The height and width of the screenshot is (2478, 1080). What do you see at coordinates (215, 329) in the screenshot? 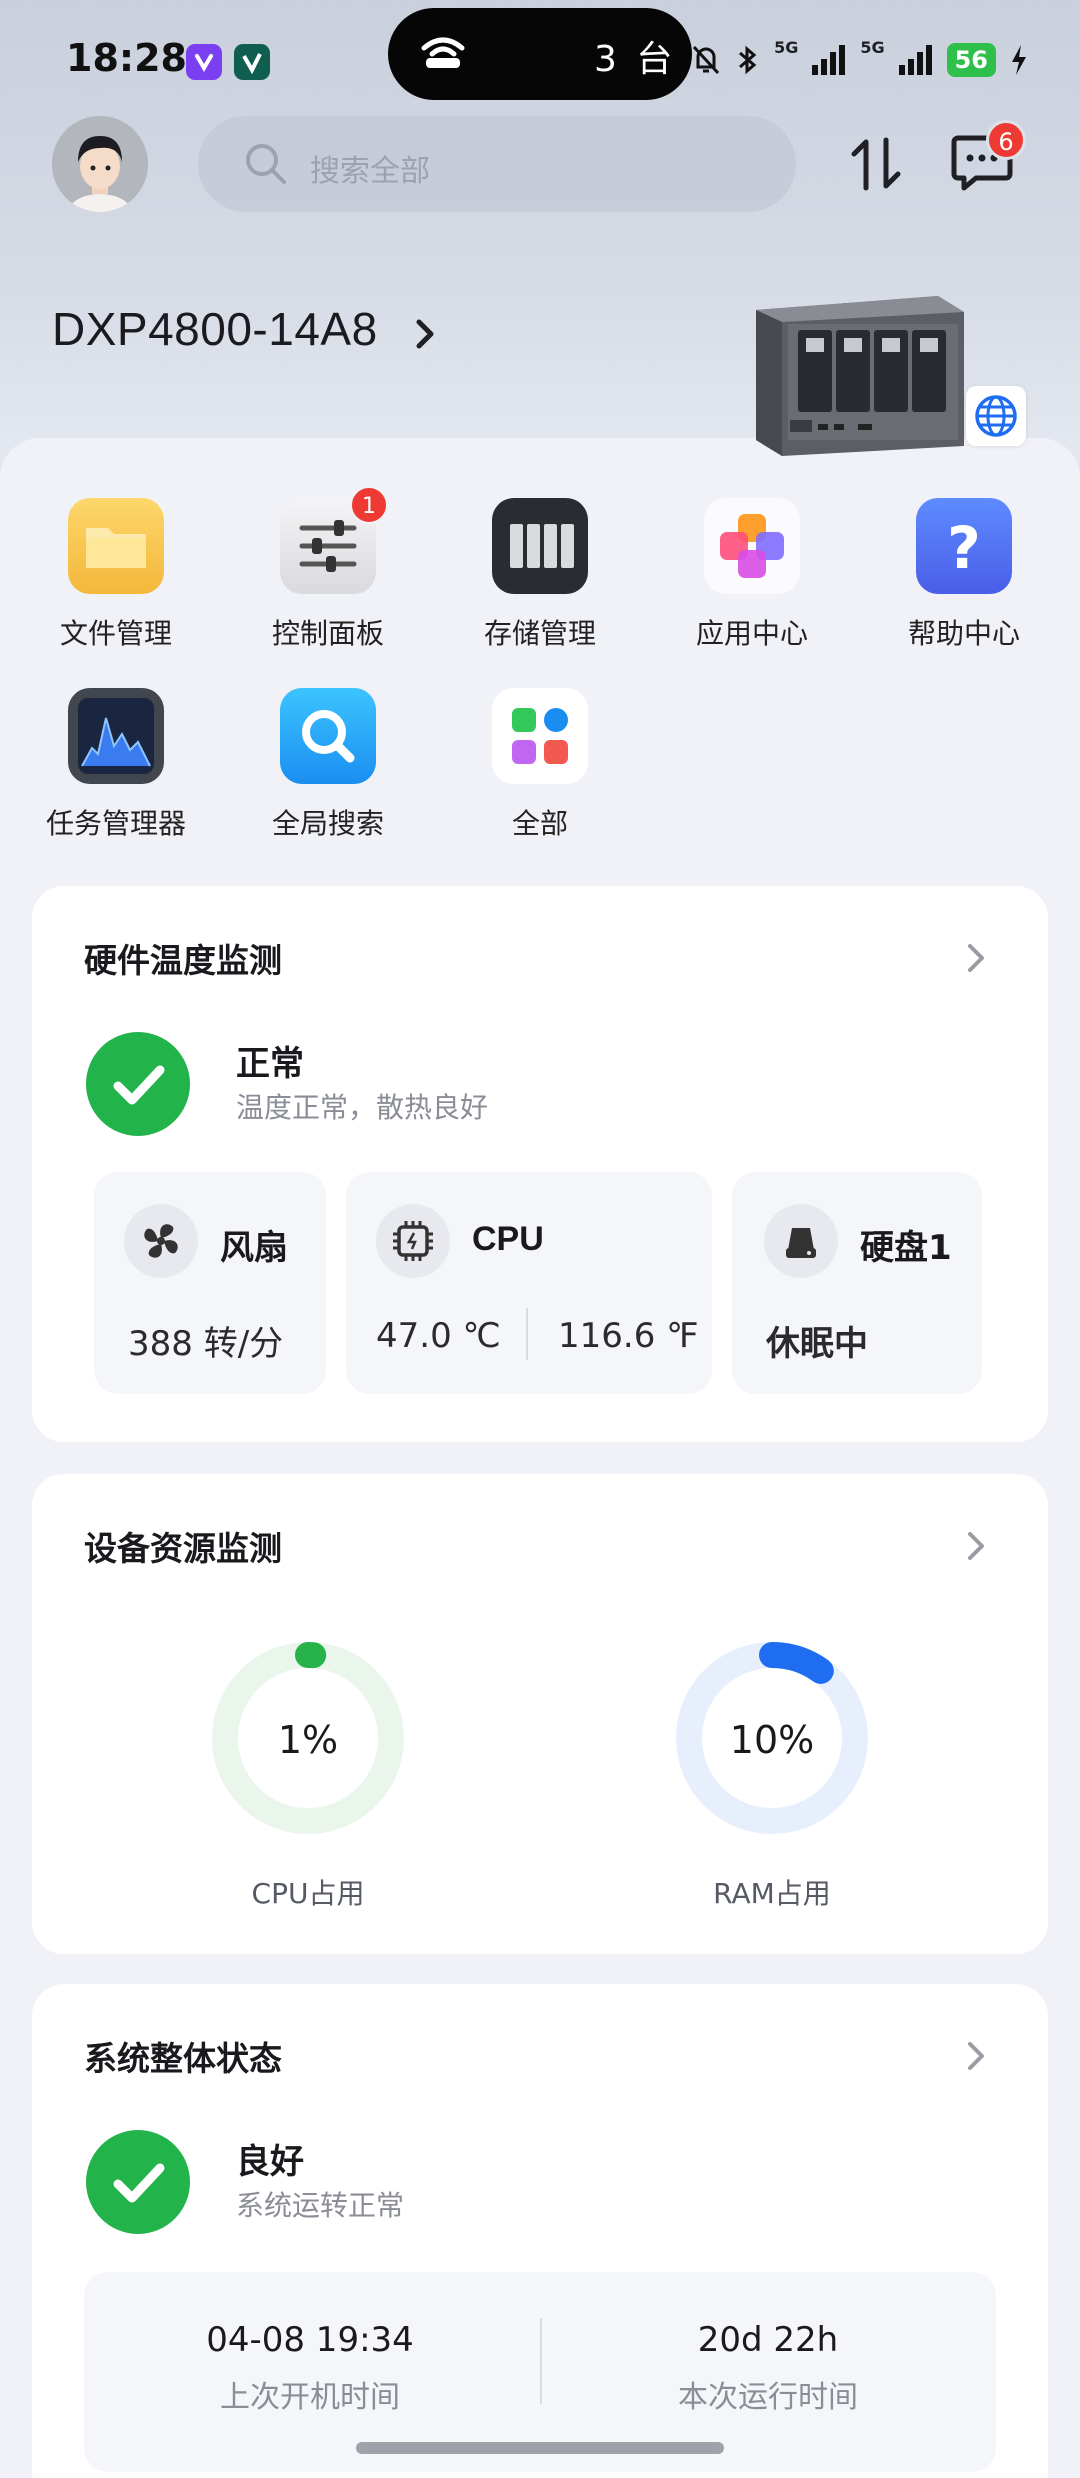
I see `device-name: DXP4800-14A8` at bounding box center [215, 329].